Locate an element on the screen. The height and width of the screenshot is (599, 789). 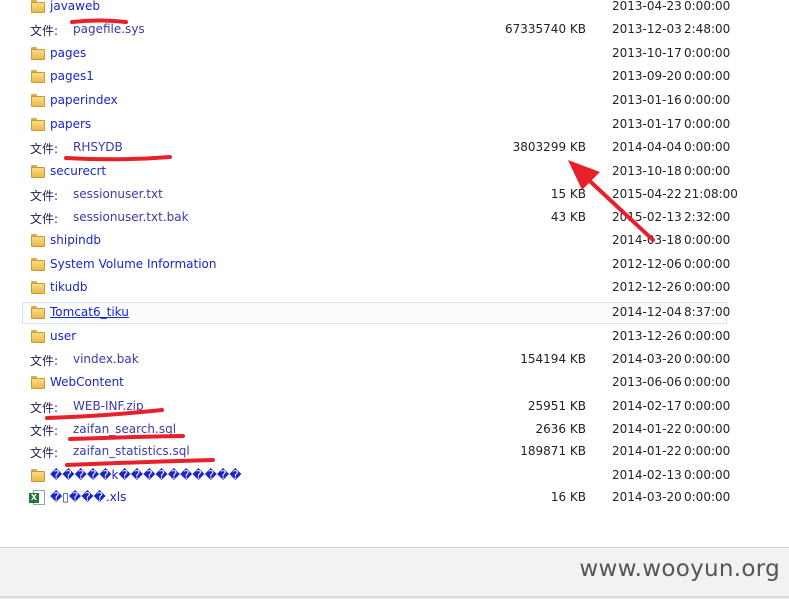
modified-date: 2013-01-17 is located at coordinates (647, 124).